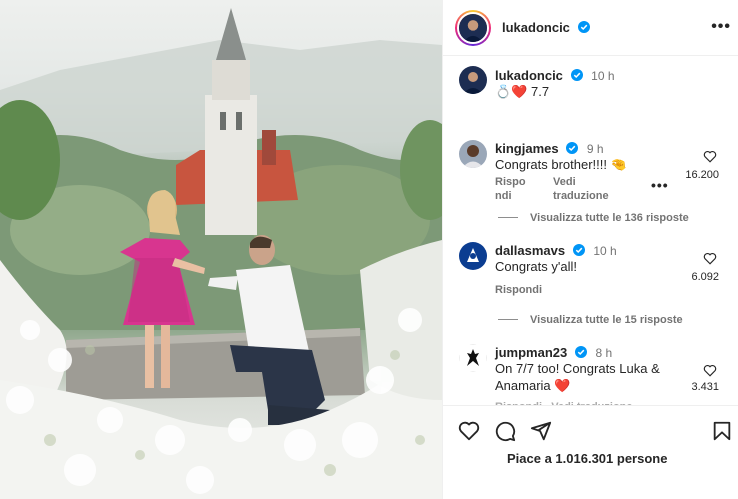  Describe the element at coordinates (541, 431) in the screenshot. I see `share-icon` at that location.